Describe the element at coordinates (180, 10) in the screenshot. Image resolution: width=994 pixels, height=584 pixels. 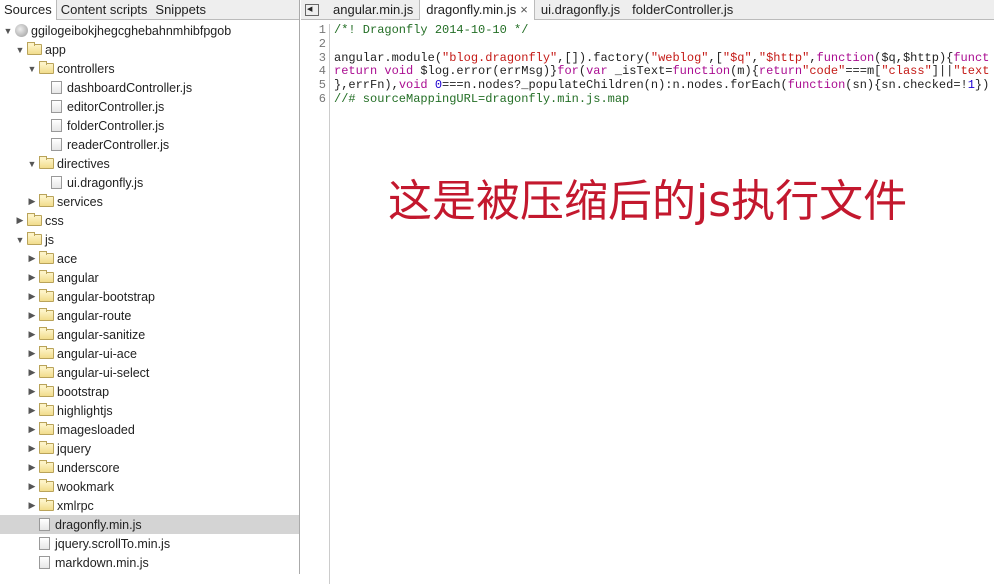
I see `navigator-tab-snippets: Snippets` at that location.